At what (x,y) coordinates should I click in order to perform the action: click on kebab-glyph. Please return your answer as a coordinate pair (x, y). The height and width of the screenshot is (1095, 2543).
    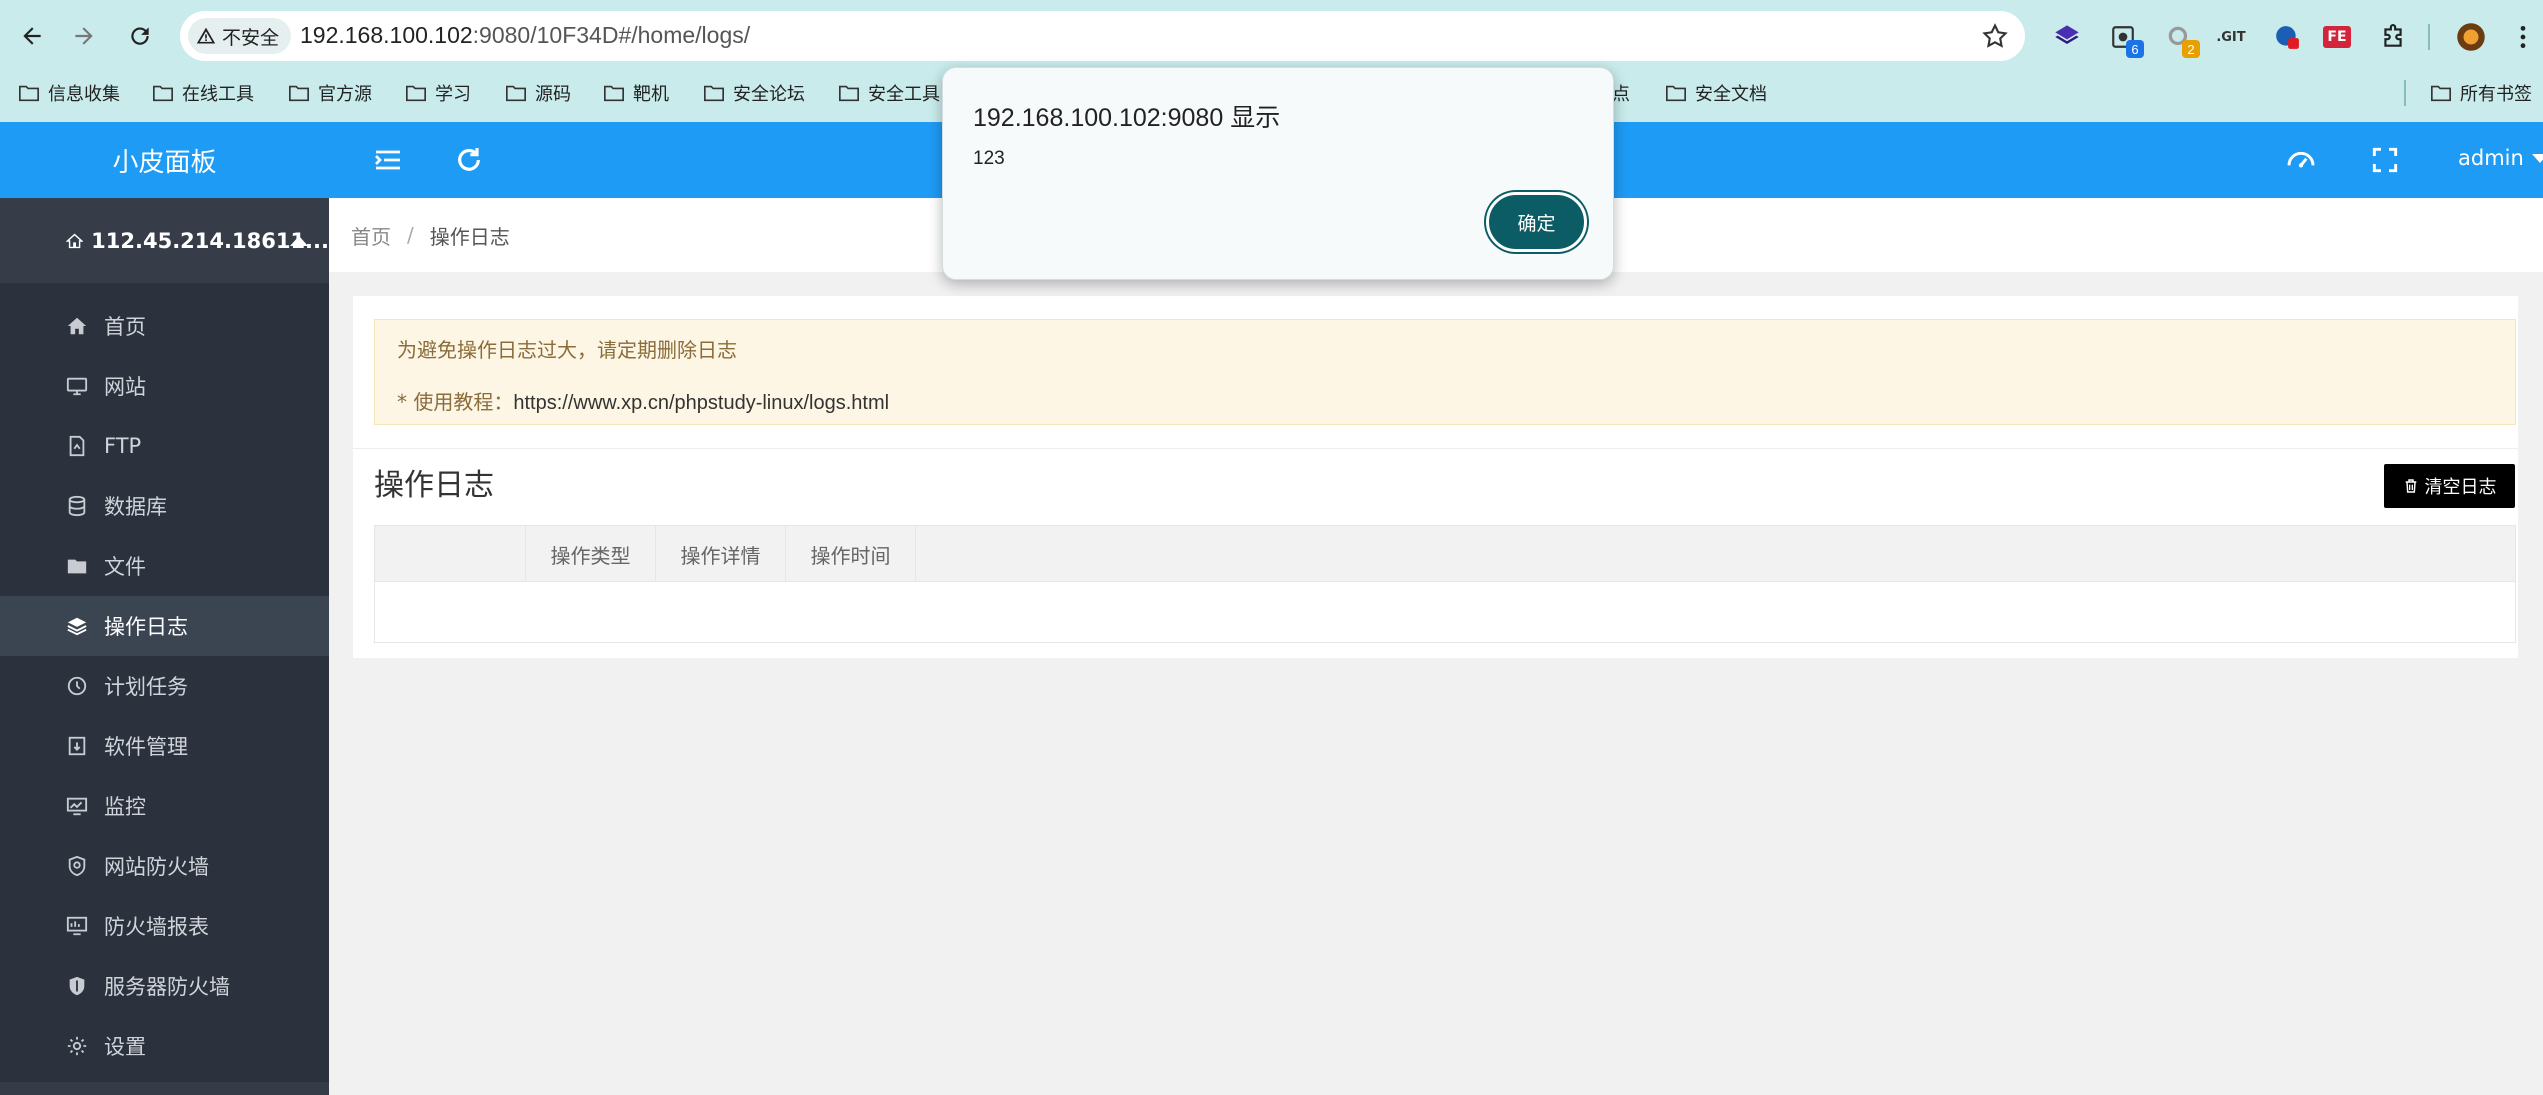
    Looking at the image, I should click on (2523, 37).